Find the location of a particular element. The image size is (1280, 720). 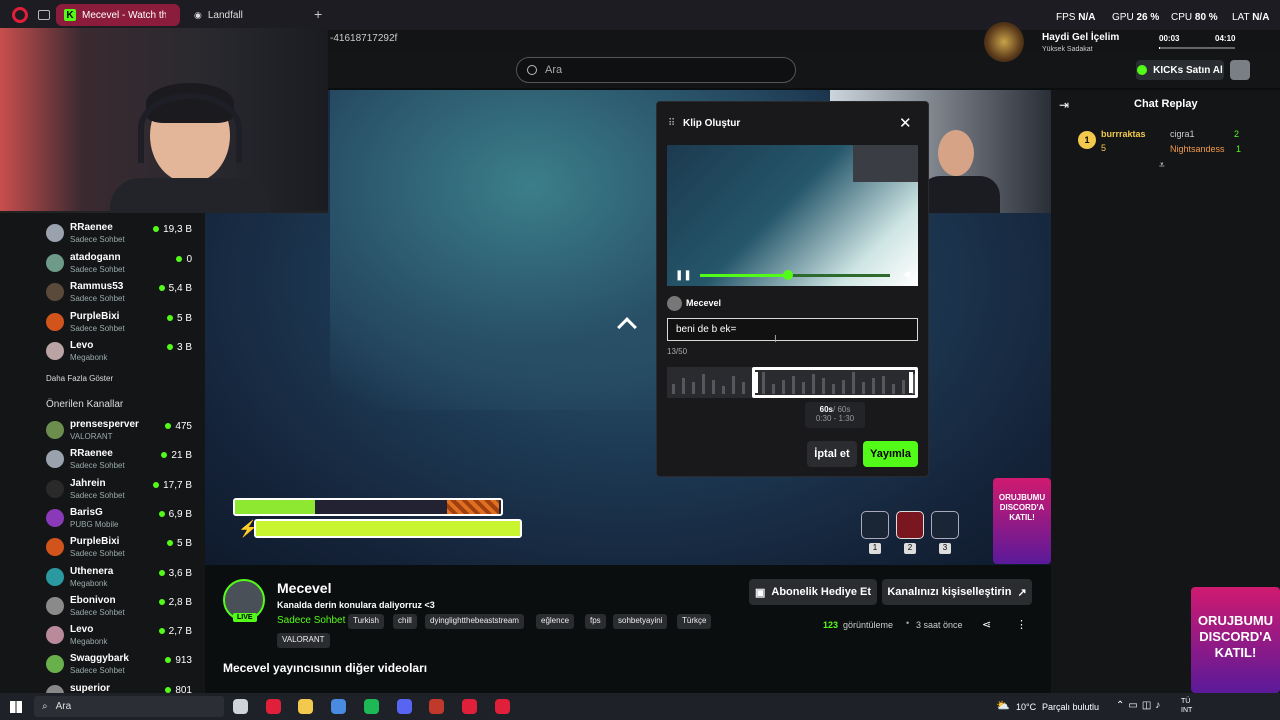

more-options-icon: ⋮ is located at coordinates (1021, 624).